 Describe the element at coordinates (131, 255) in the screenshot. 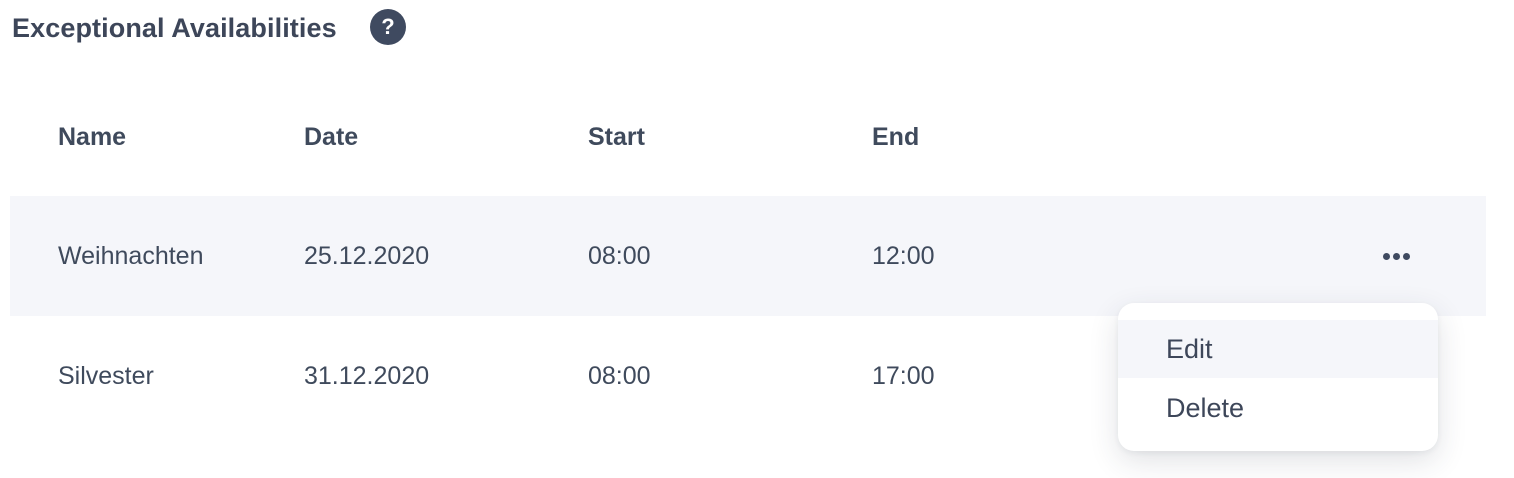

I see `row-name-cell: Weihnachten` at that location.